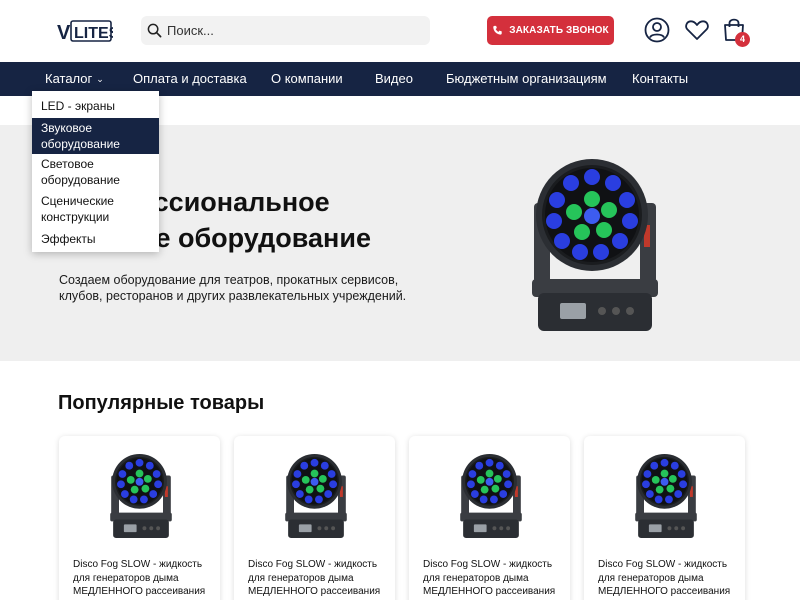  What do you see at coordinates (93, 33) in the screenshot?
I see `logo-text: LITES` at bounding box center [93, 33].